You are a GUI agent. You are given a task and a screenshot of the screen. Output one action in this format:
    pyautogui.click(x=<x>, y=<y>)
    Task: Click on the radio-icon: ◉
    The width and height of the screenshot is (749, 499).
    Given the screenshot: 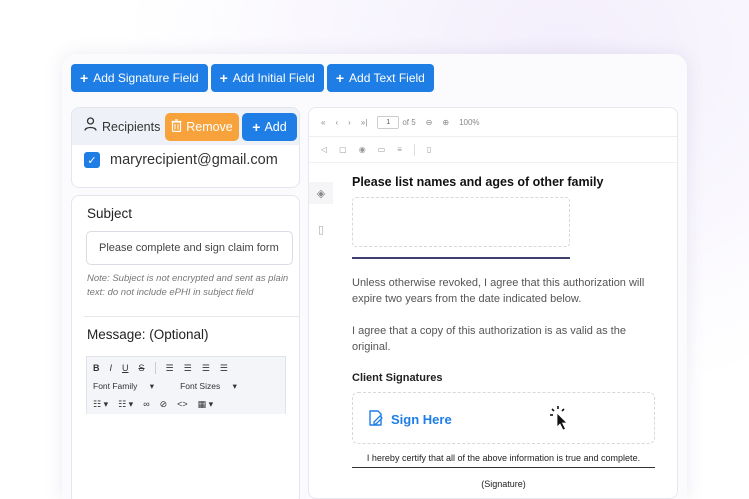 What is the action you would take?
    pyautogui.click(x=362, y=149)
    